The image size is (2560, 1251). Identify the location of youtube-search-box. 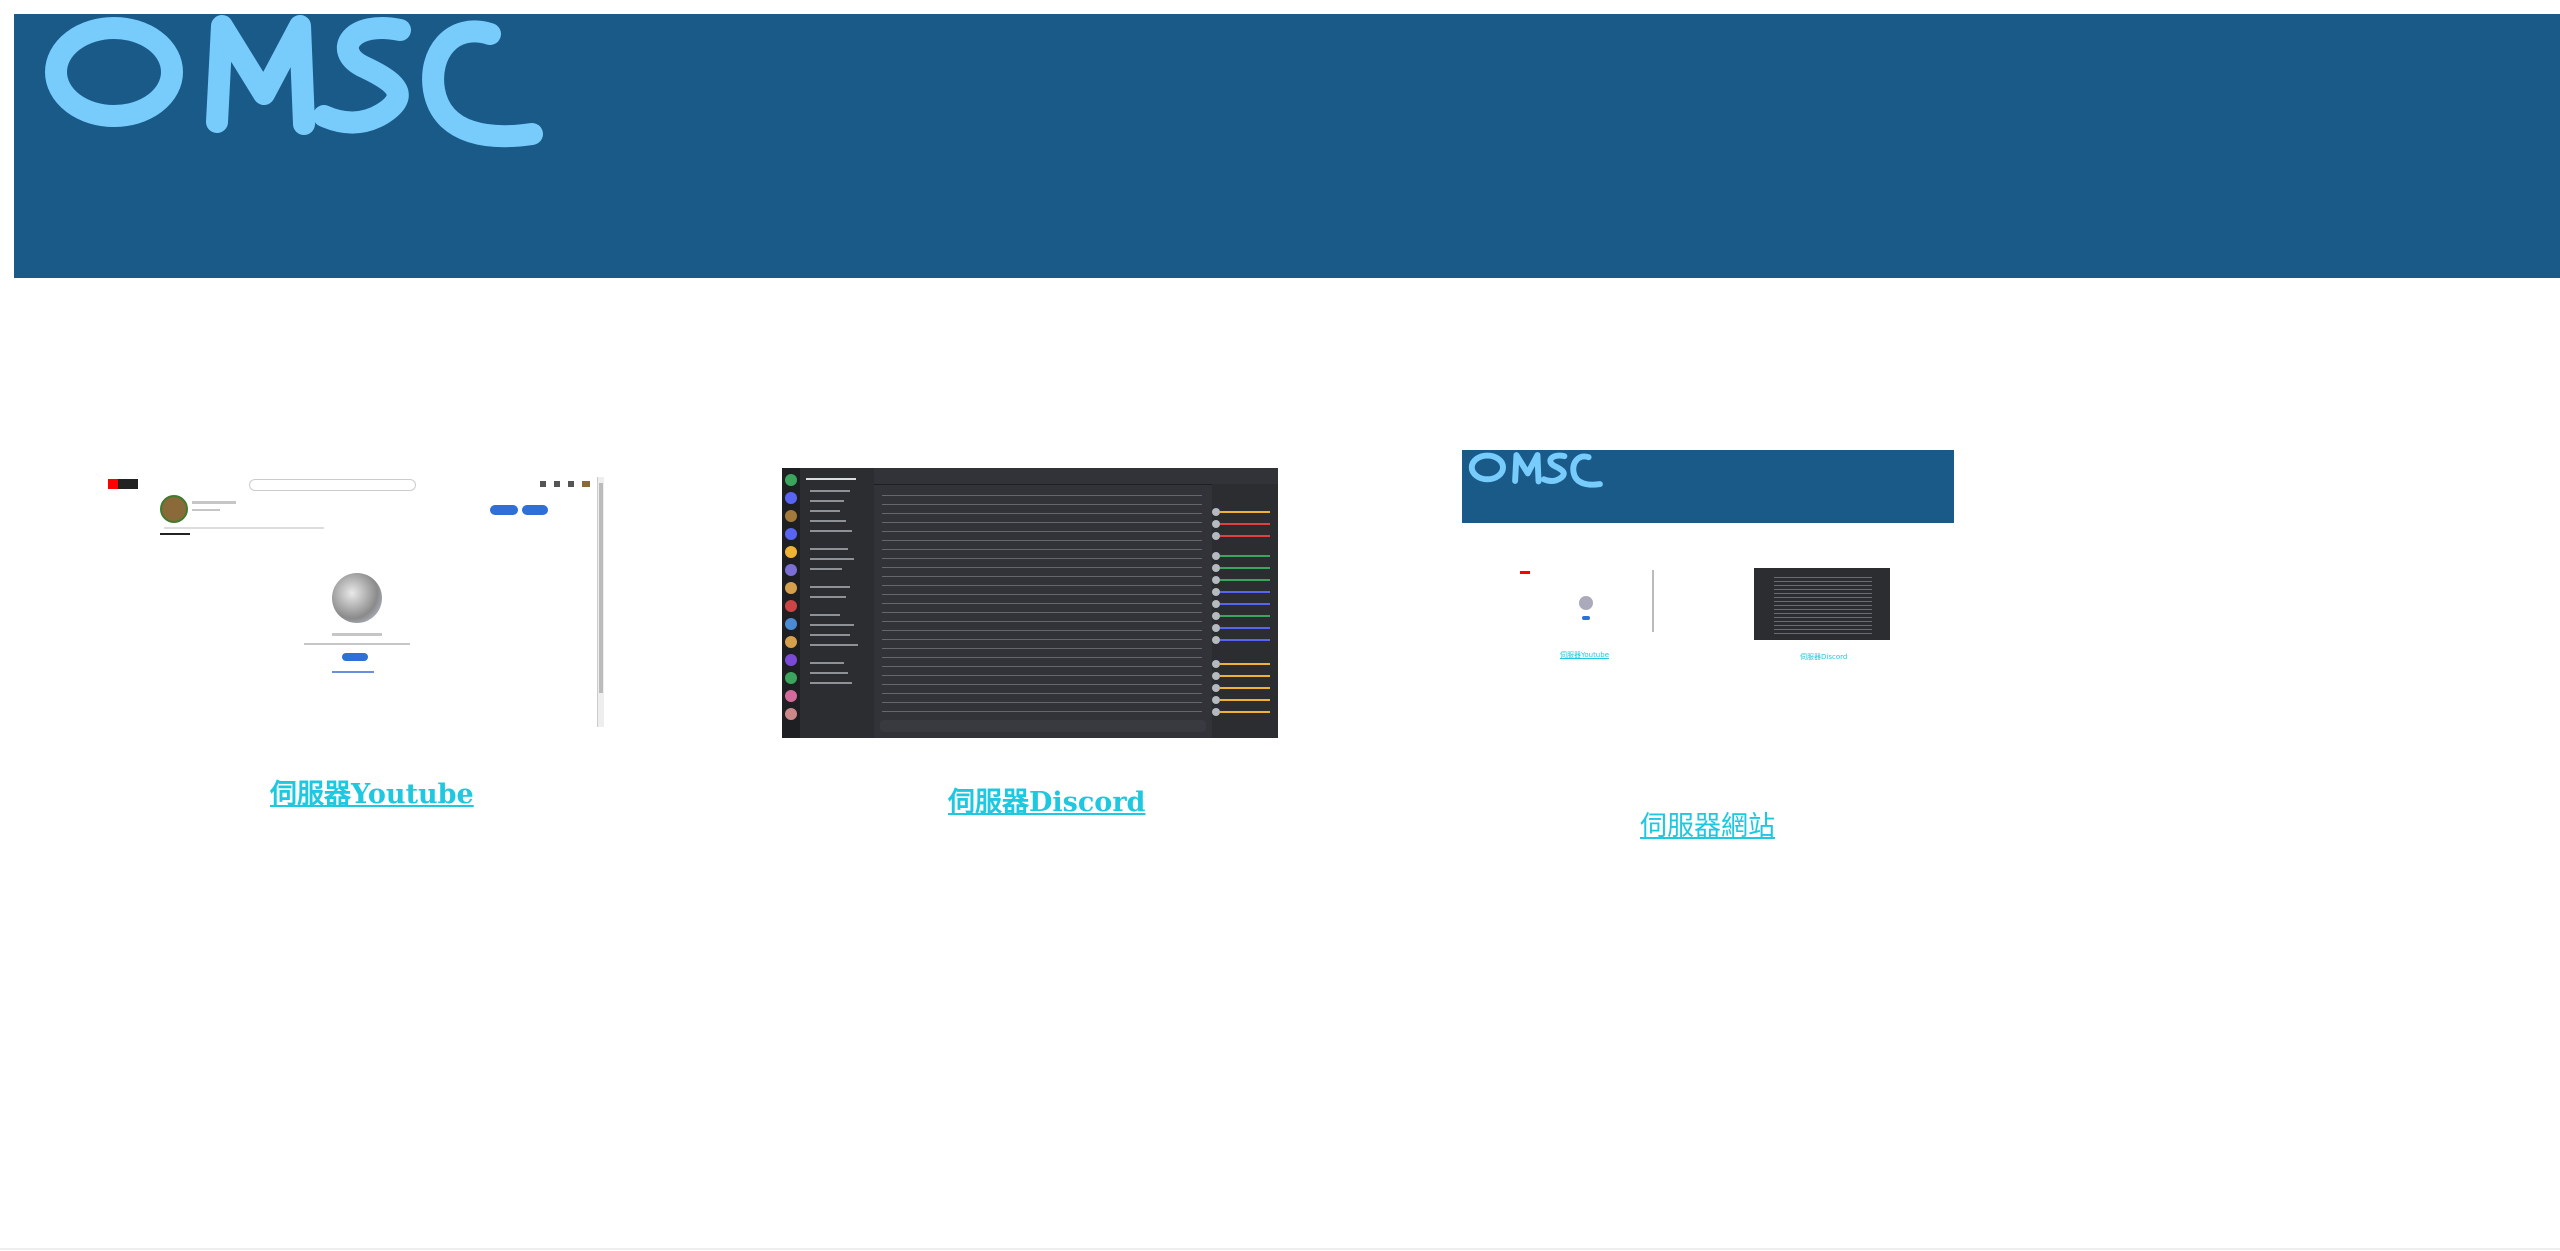
(332, 485).